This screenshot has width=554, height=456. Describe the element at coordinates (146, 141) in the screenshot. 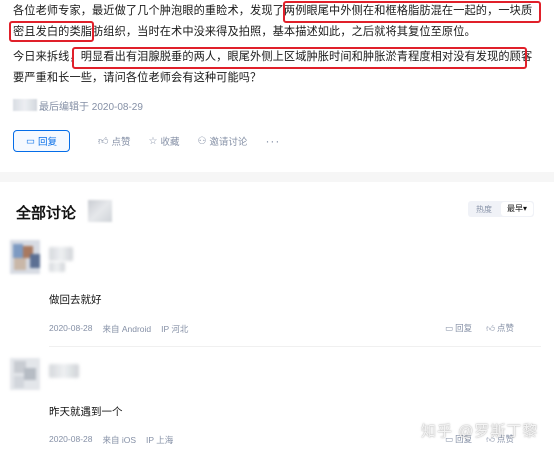

I see `post-action-bar: ▭ 回复 👍︎ 点赞 ☆ 收藏 ⚇ 邀请讨论 ···` at that location.